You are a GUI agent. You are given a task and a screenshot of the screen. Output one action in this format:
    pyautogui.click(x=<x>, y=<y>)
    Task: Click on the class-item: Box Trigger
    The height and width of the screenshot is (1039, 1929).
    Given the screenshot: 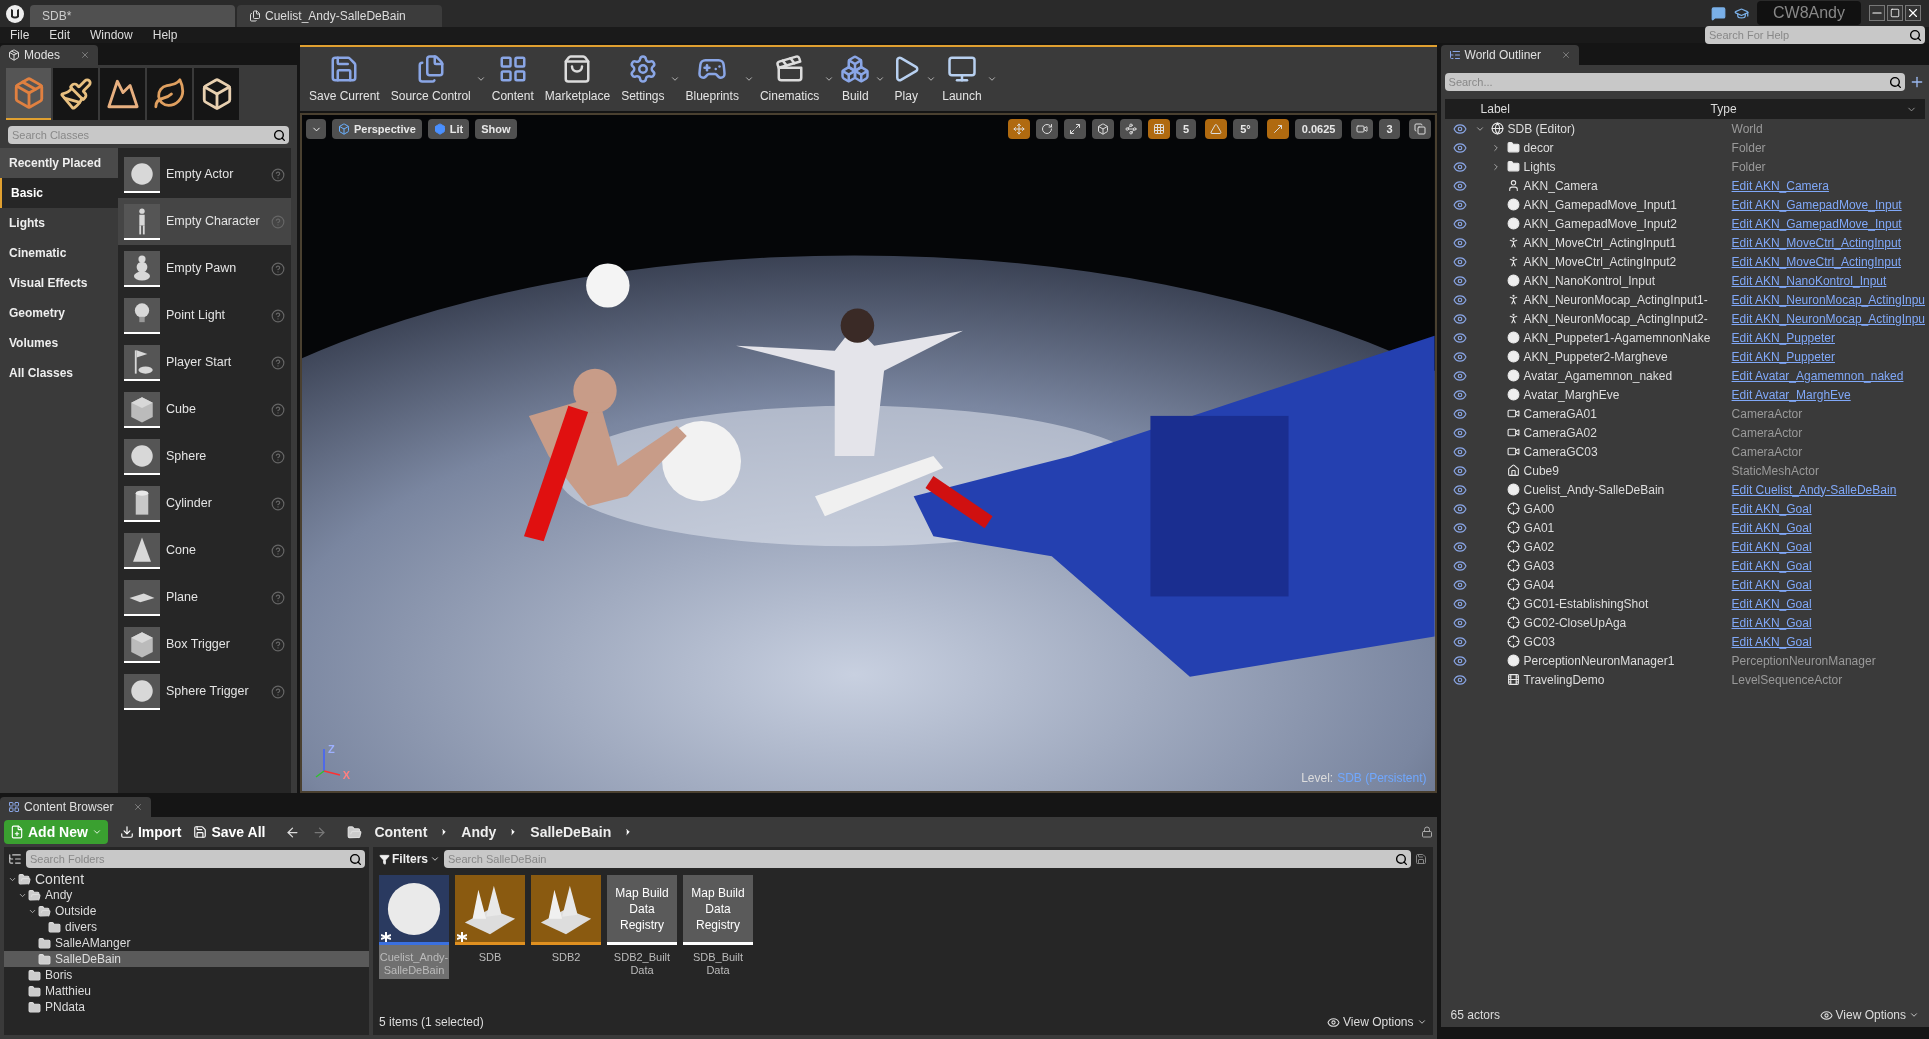 What is the action you would take?
    pyautogui.click(x=204, y=644)
    